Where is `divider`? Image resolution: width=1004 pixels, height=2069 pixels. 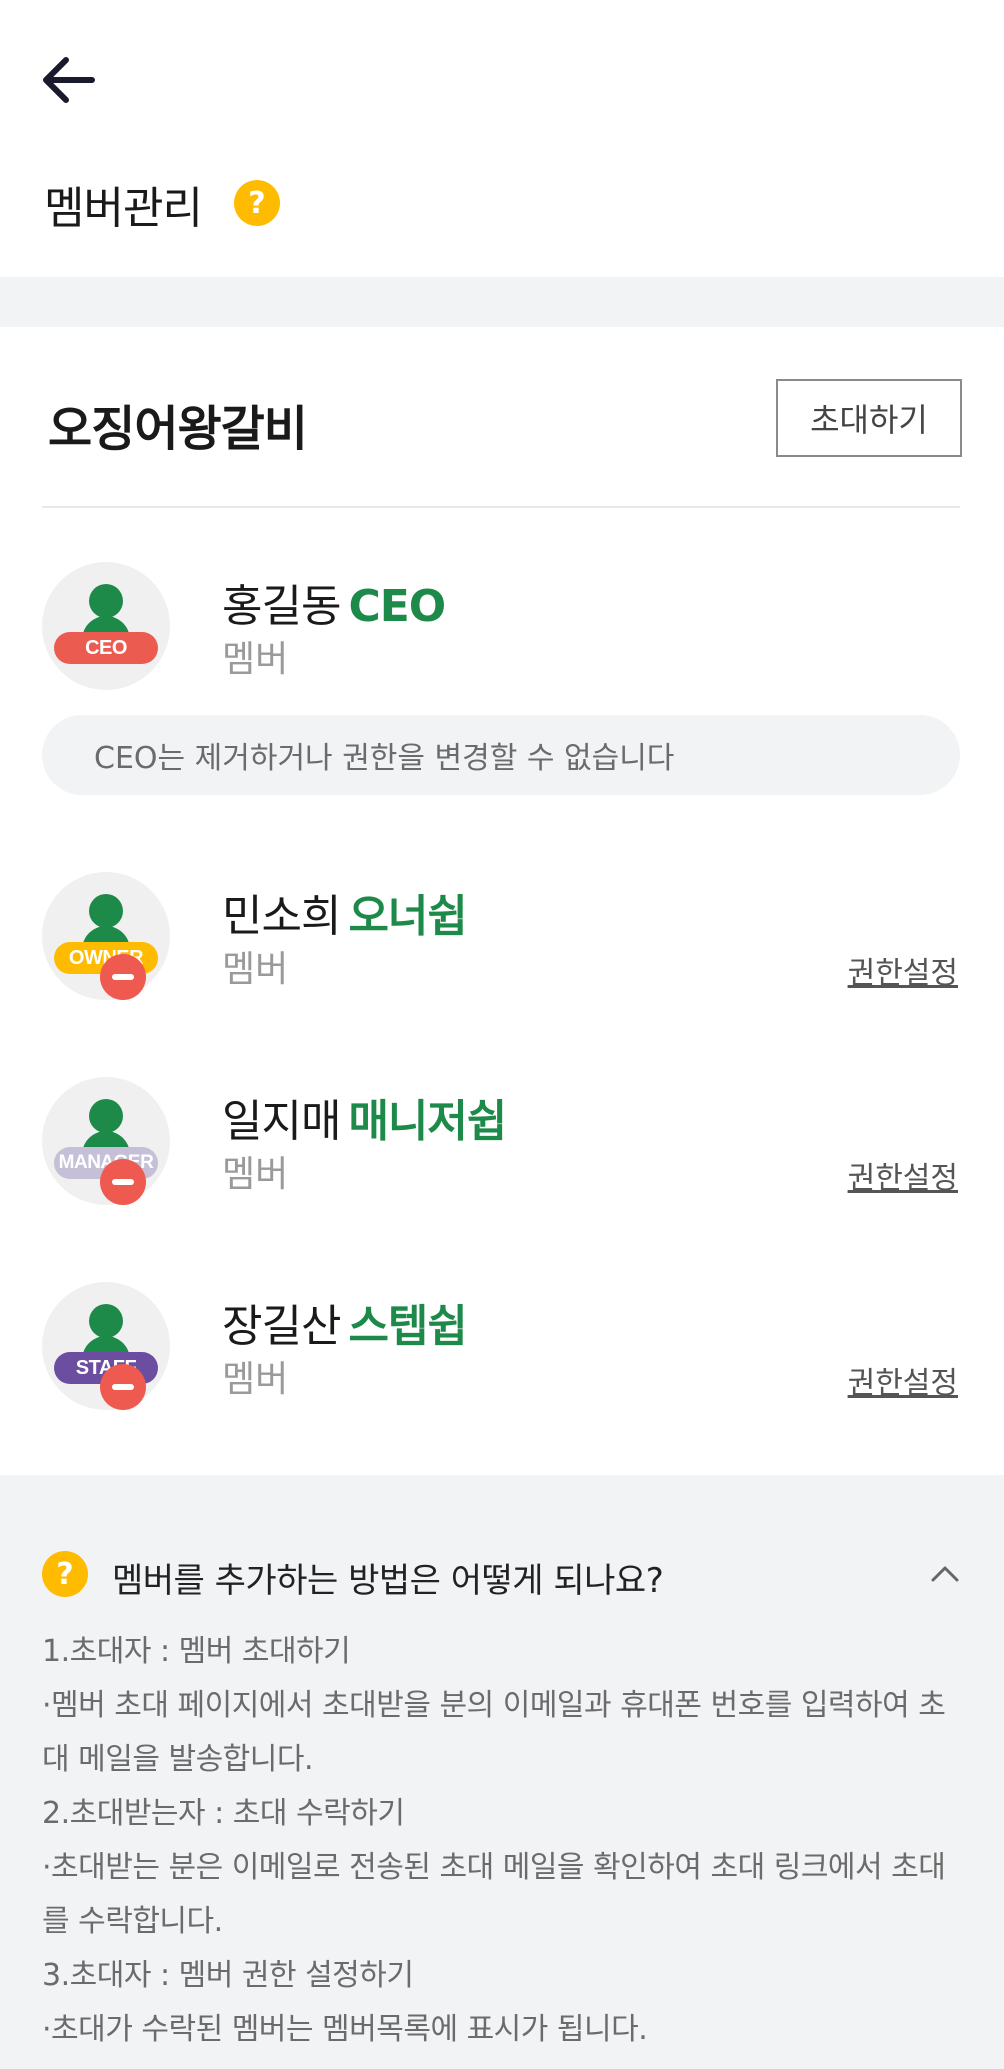
divider is located at coordinates (501, 507).